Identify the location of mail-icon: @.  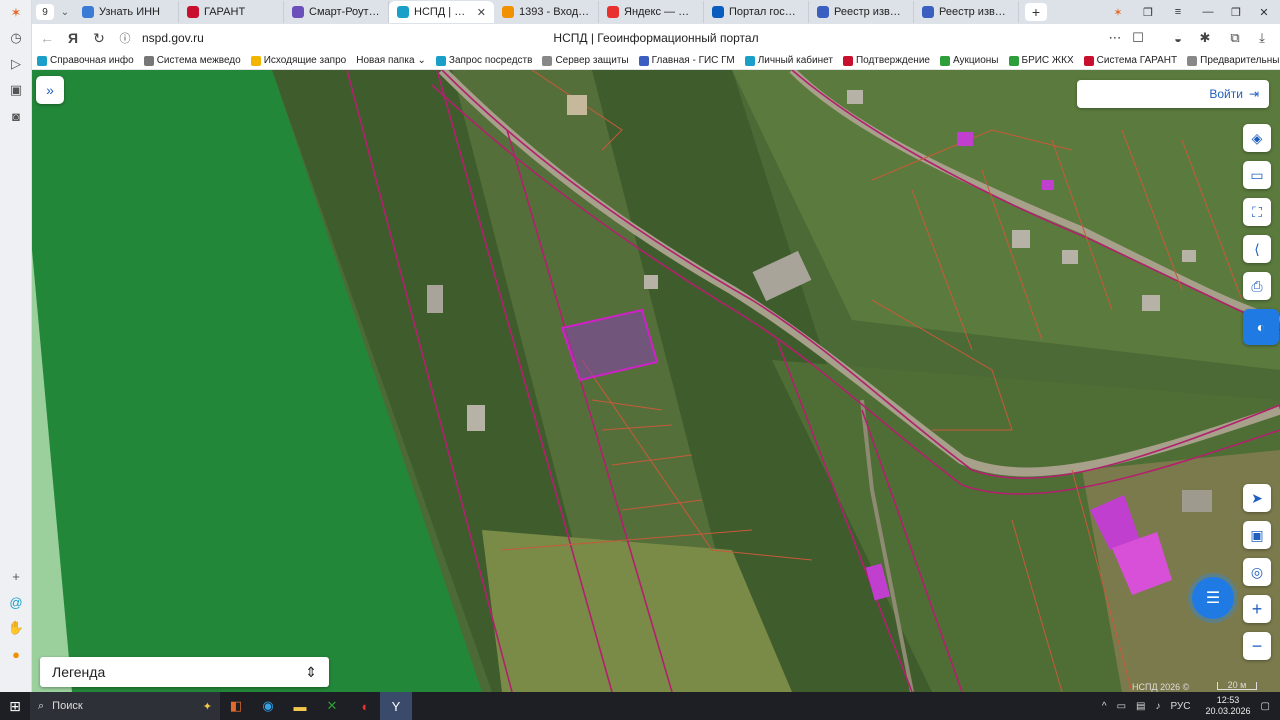
(16, 602).